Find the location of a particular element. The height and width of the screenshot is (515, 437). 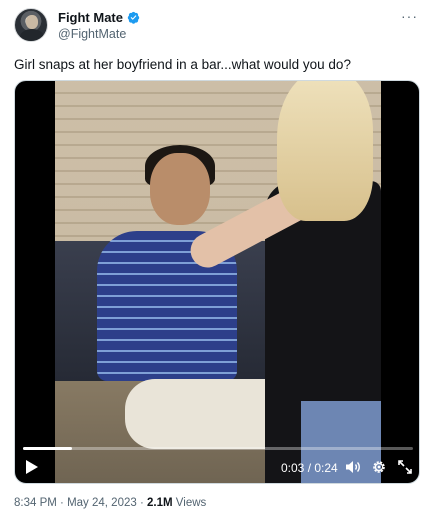

tweet-time: 8:34 PM is located at coordinates (35, 503).